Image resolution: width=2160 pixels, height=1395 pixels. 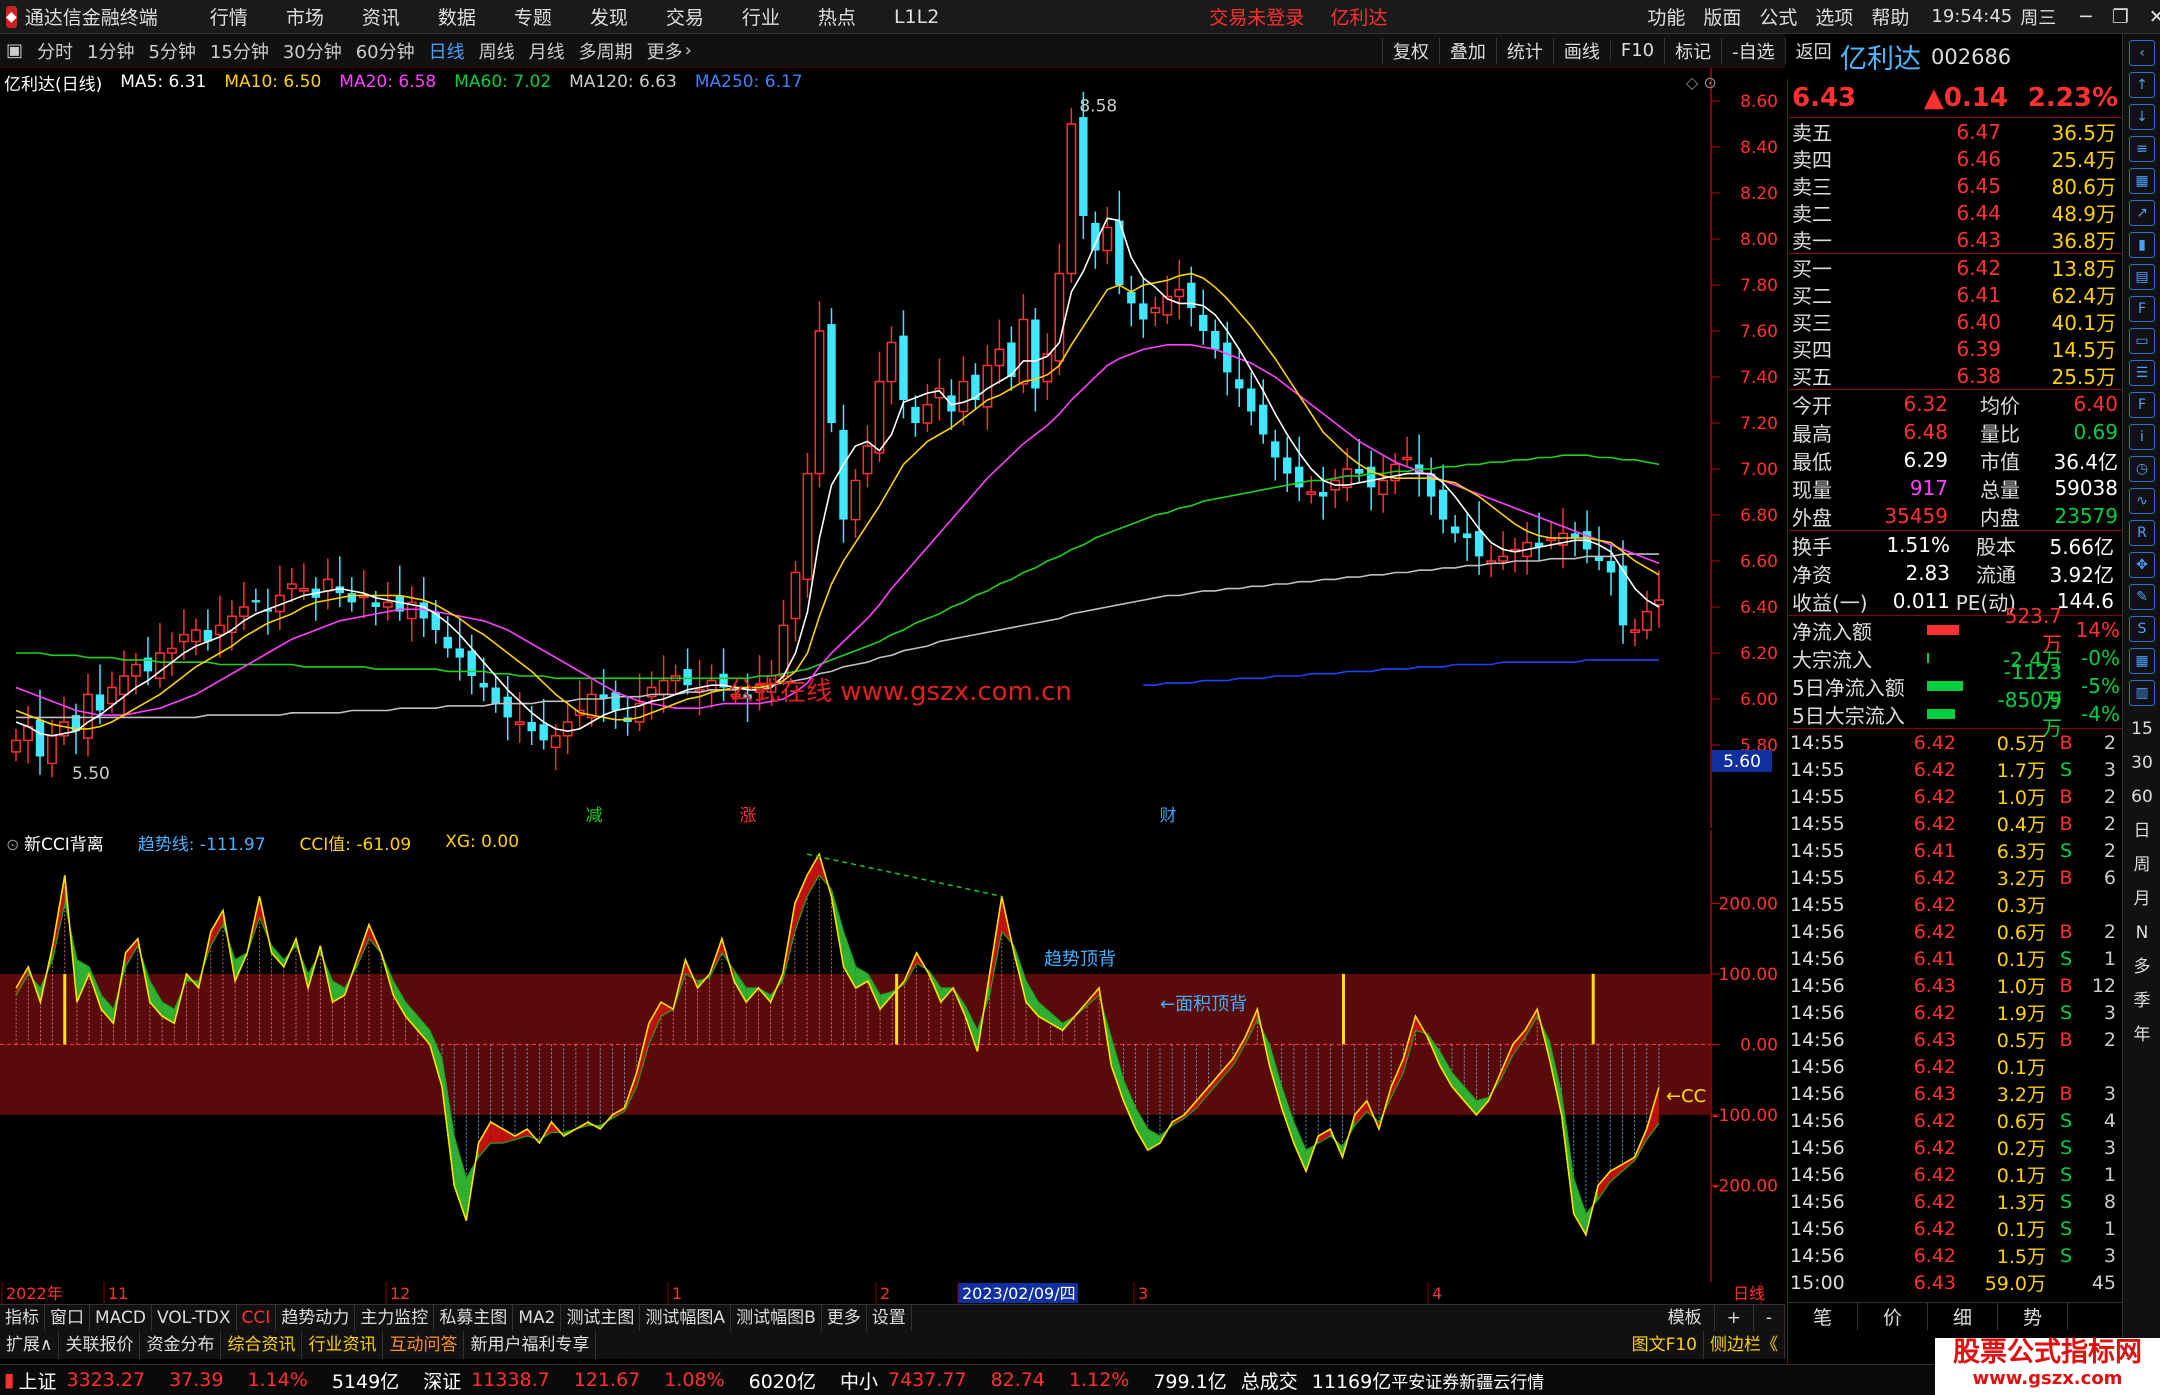 I want to click on zx-name: 中小, so click(x=859, y=1380).